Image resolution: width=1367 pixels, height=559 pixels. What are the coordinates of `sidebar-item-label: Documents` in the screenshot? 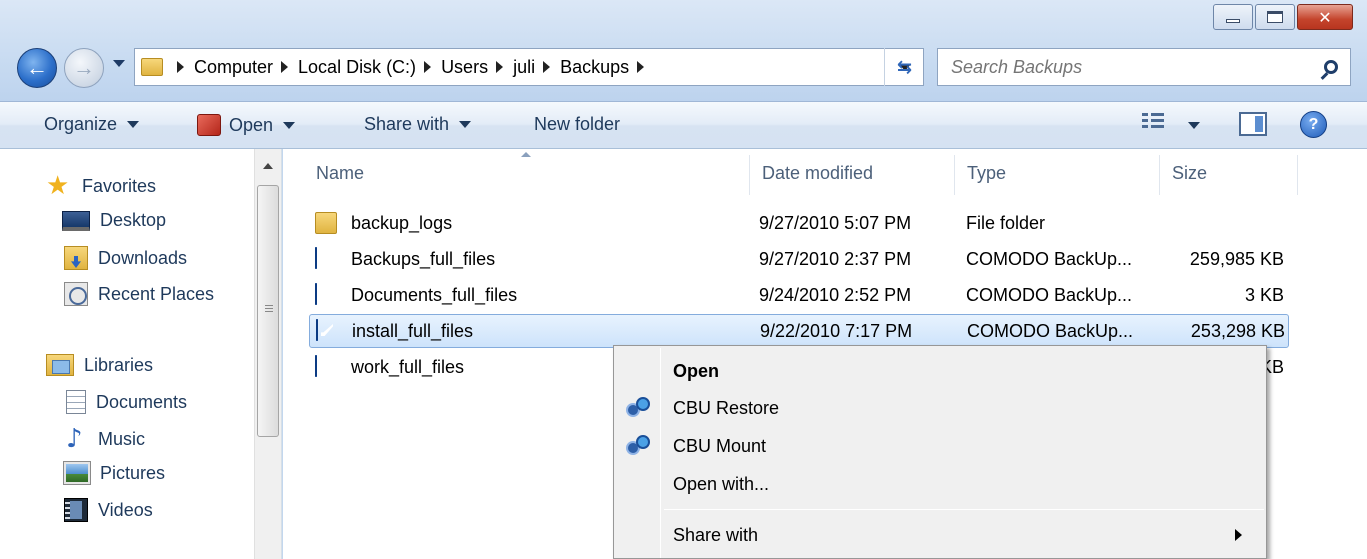 It's located at (142, 401).